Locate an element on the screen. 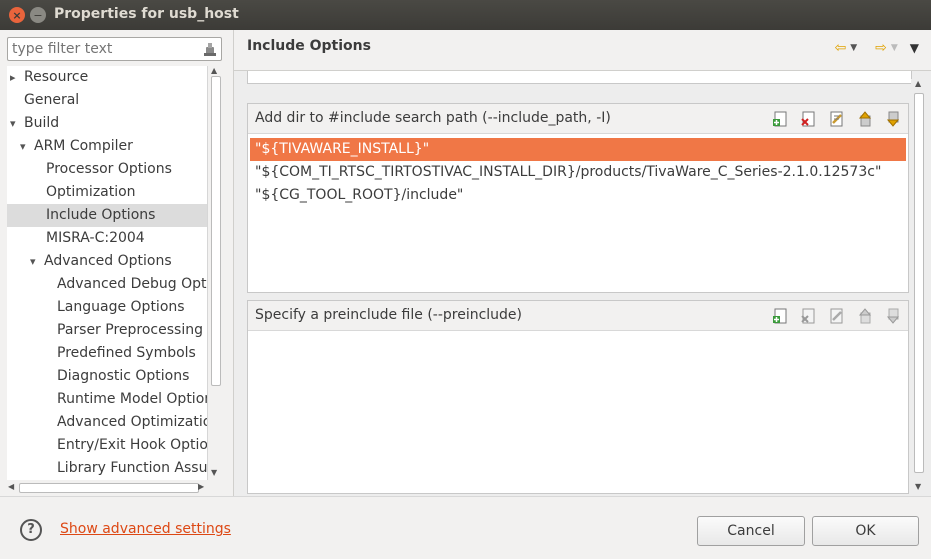 Image resolution: width=931 pixels, height=559 pixels. tree-item: Optimization is located at coordinates (107, 192).